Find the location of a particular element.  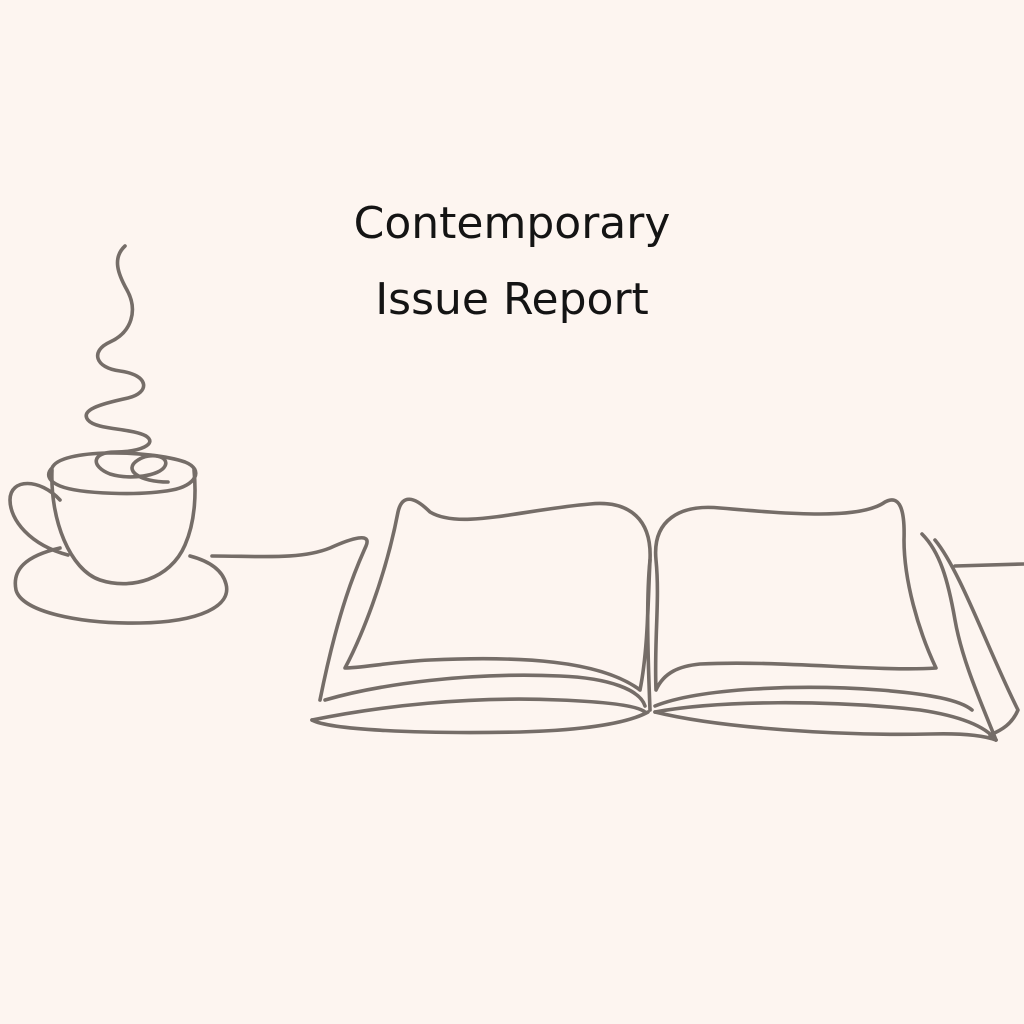

title-line-1: Contemporary is located at coordinates (512, 223).